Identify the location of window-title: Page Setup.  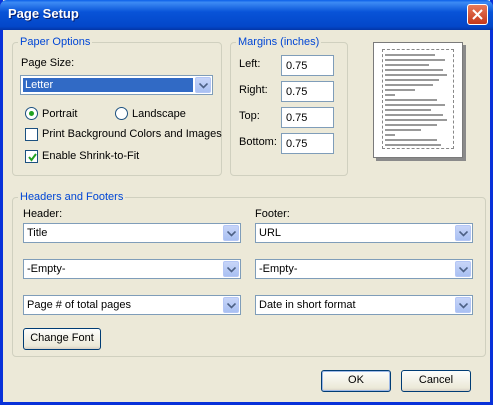
(43, 13).